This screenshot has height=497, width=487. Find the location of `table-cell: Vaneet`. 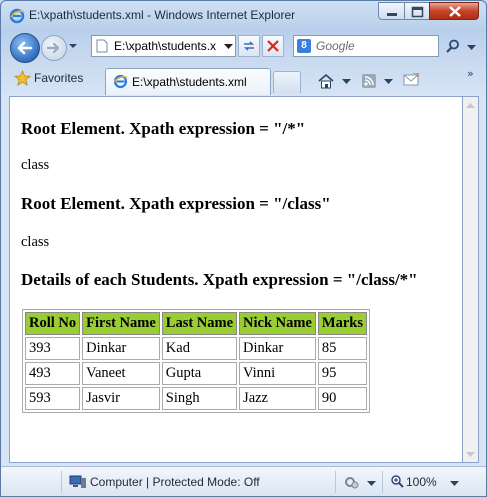

table-cell: Vaneet is located at coordinates (121, 373).